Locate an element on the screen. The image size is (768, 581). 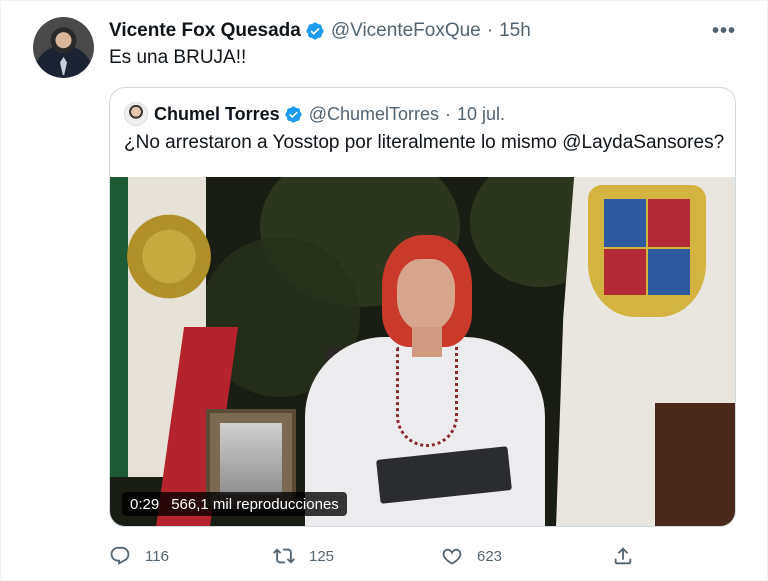
quoted-author-avatar is located at coordinates (136, 114).